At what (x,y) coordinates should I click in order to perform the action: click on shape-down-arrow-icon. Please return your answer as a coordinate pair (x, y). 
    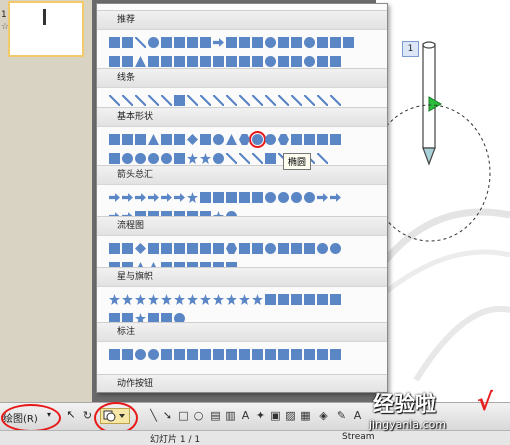
    Looking at the image, I should click on (153, 197).